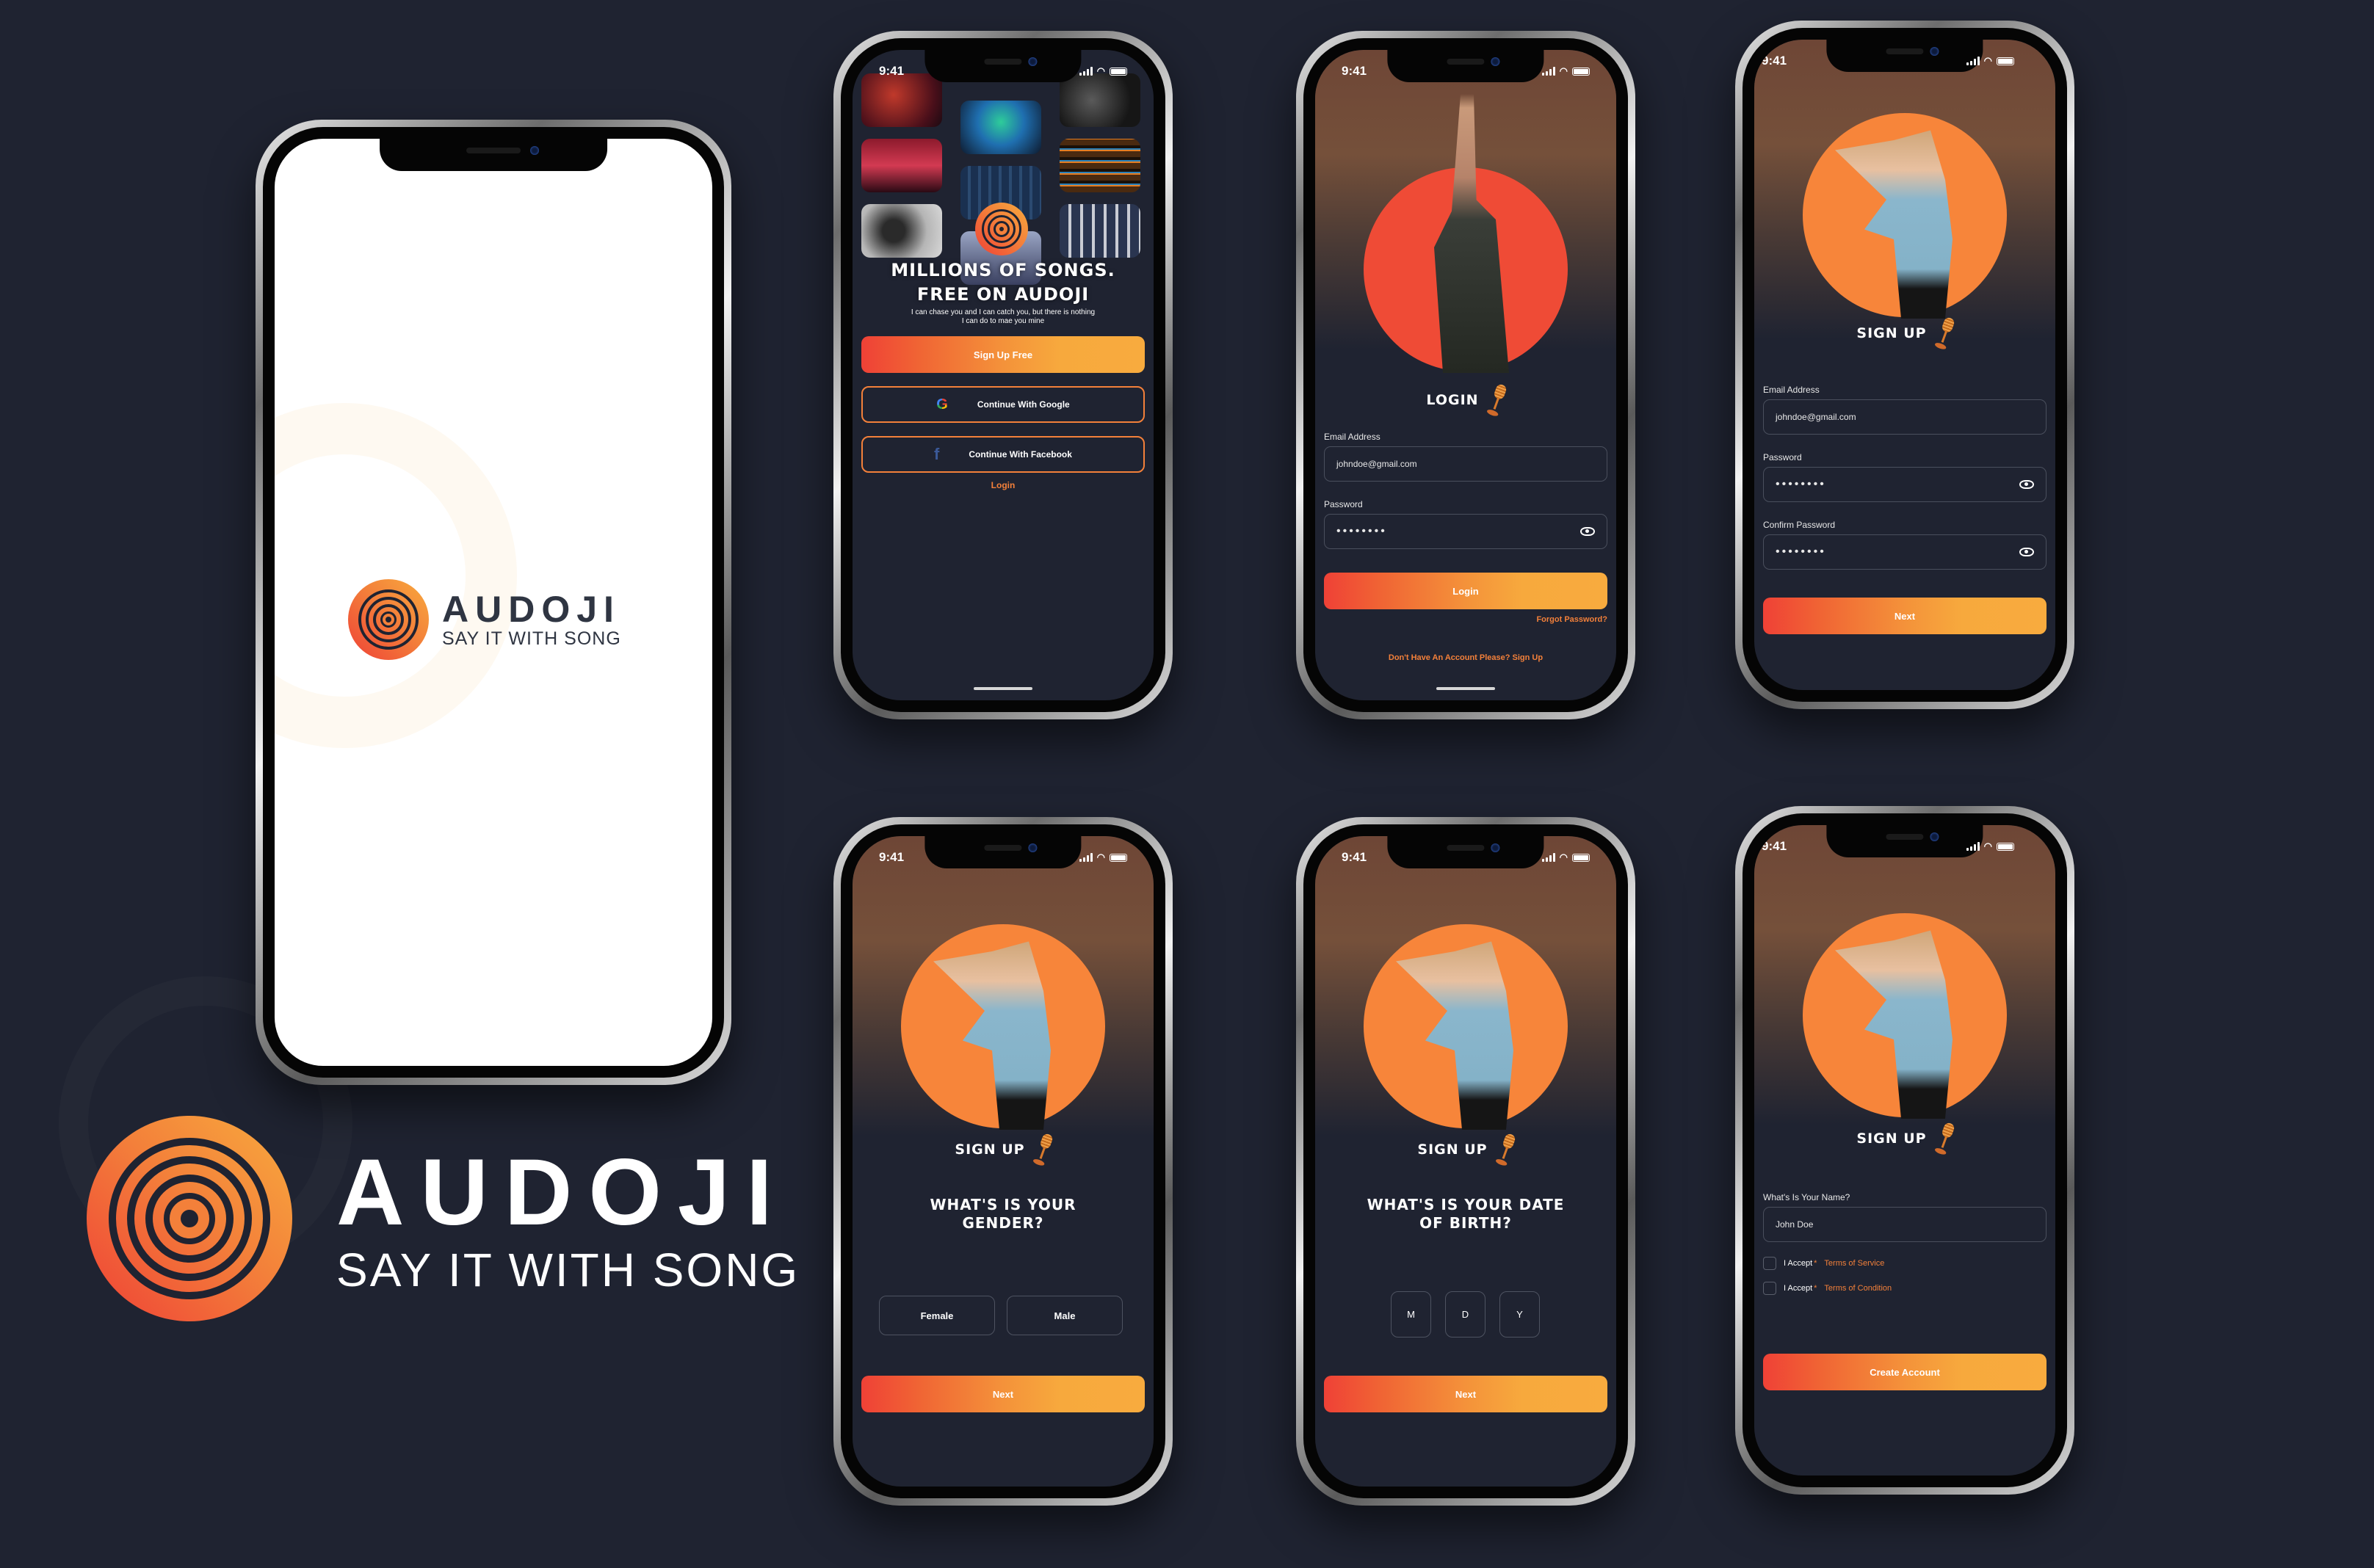  Describe the element at coordinates (1571, 619) in the screenshot. I see `forgot-password-link: Forgot Password?` at that location.